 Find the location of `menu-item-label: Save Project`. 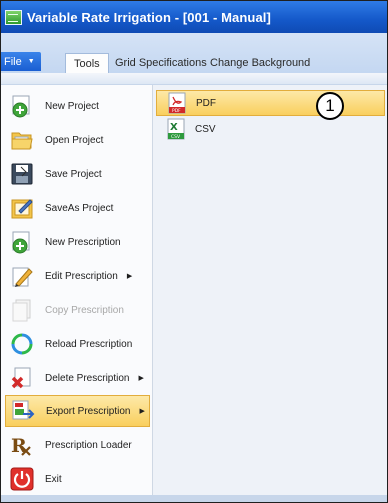

menu-item-label: Save Project is located at coordinates (73, 174).